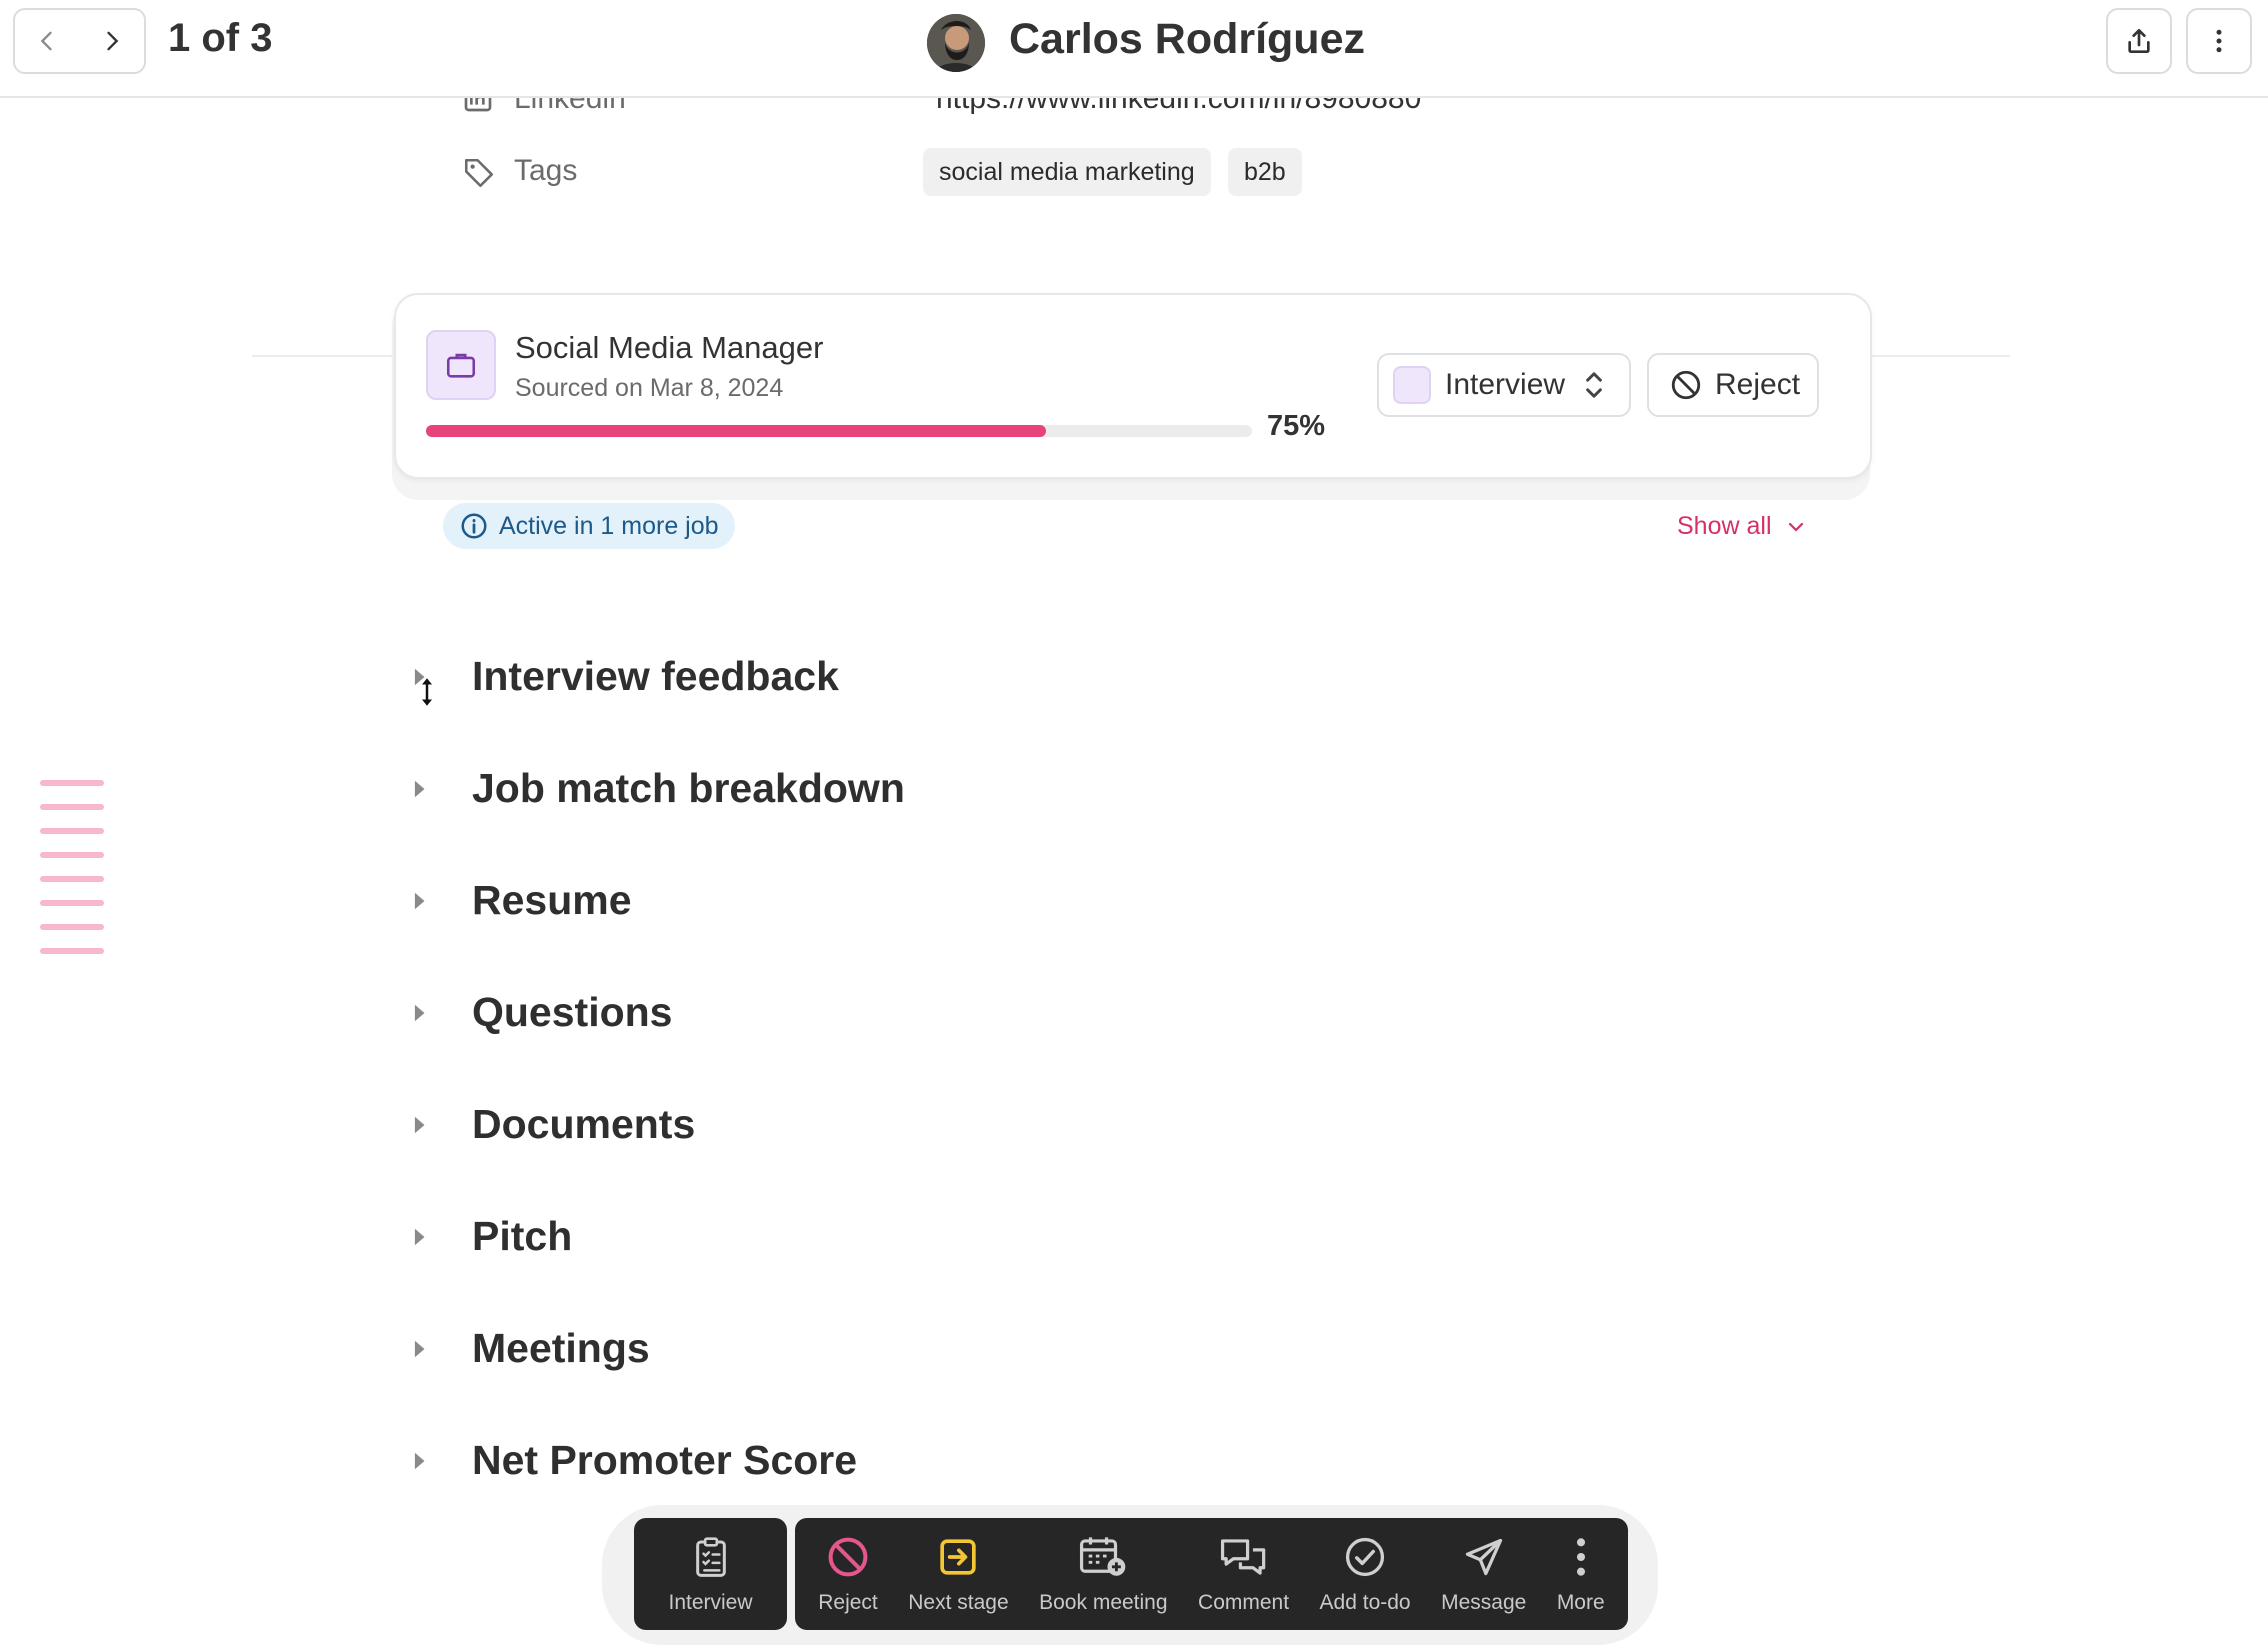 Image resolution: width=2268 pixels, height=1645 pixels. I want to click on calendar-plus-icon, so click(1103, 1557).